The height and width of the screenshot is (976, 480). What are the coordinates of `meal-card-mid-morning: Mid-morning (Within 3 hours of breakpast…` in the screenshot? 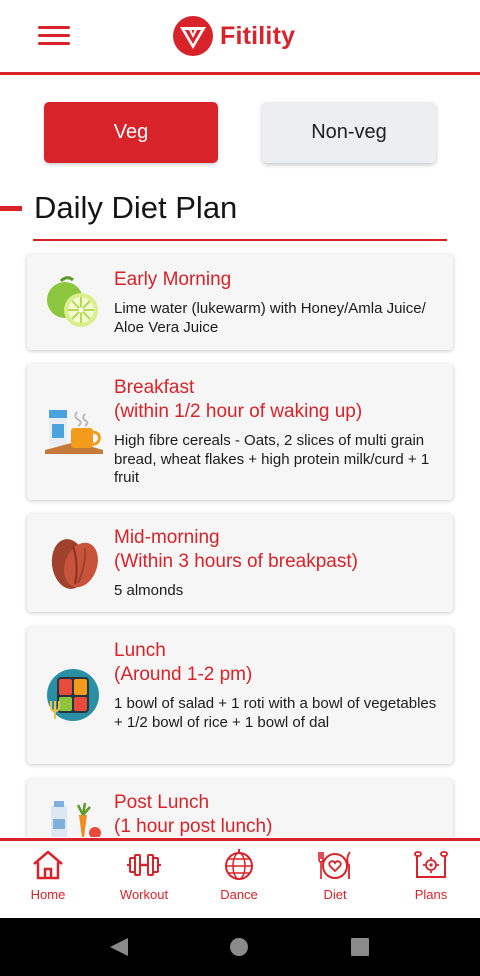 It's located at (240, 563).